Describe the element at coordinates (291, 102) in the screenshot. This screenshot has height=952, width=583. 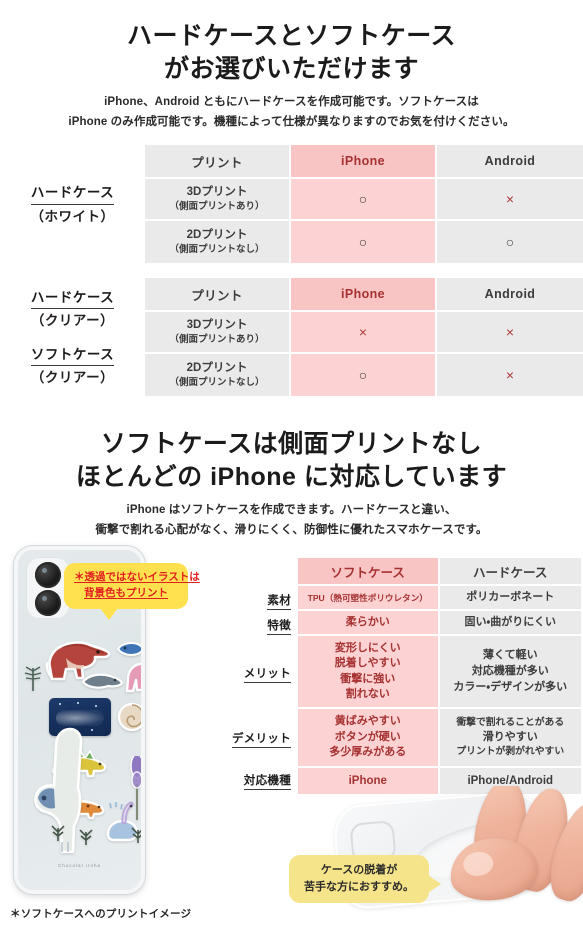
I see `section1-subtext-line1: iPhone、Android ともにハードケースを作成可能です。ソフトケースは` at that location.